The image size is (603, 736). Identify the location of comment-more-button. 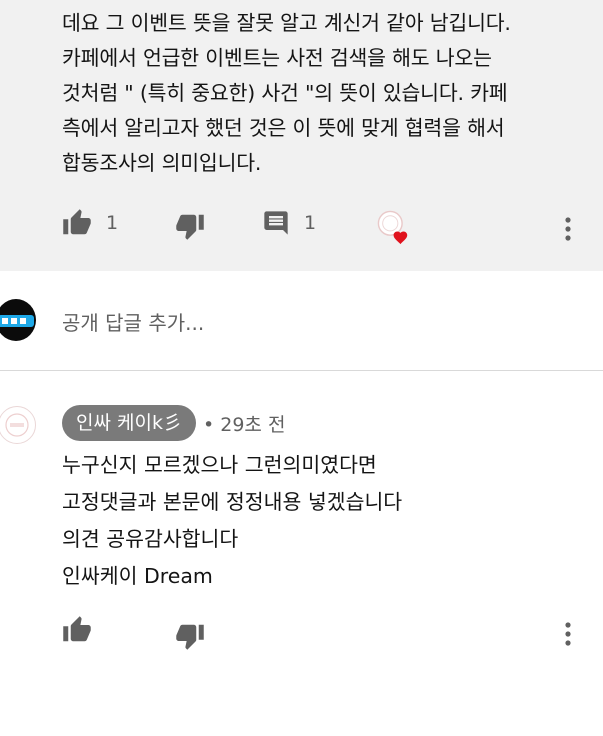
(568, 231).